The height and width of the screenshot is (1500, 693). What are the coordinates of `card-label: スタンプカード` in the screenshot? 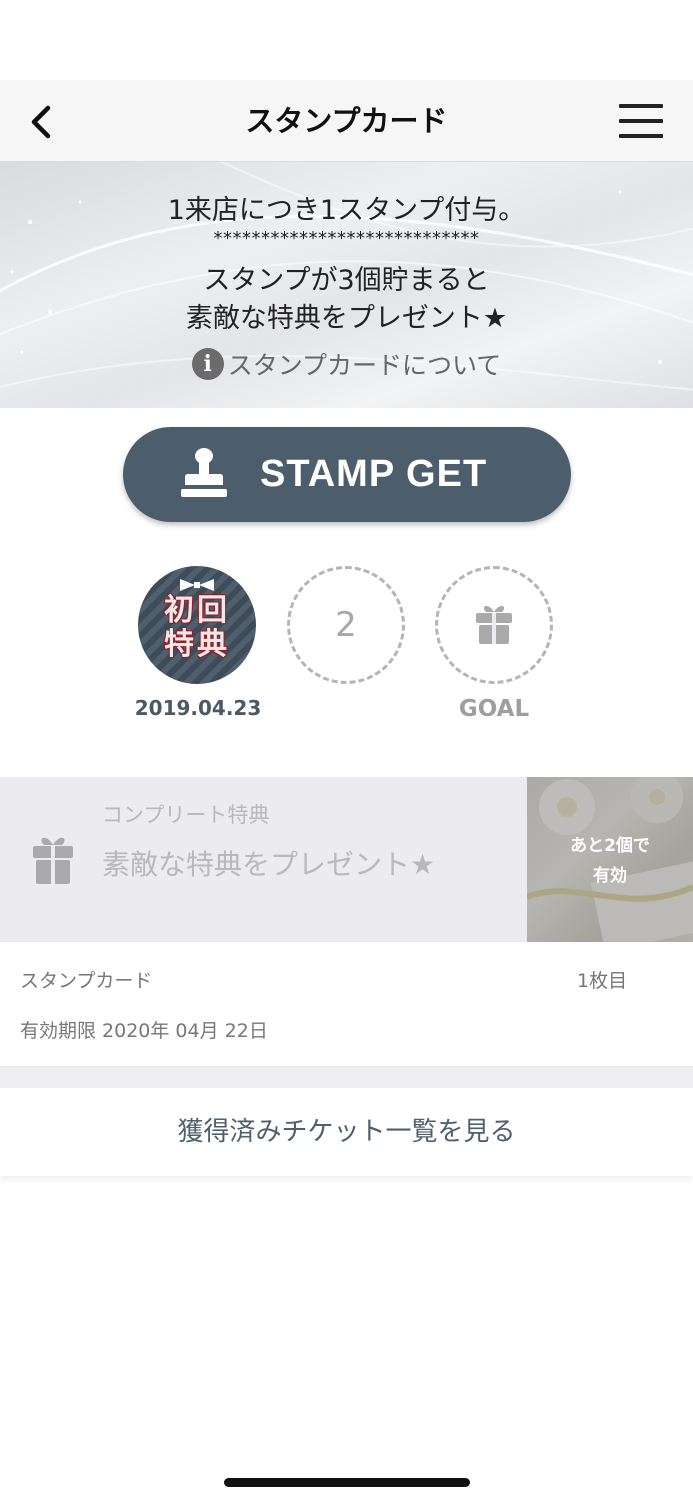 It's located at (86, 981).